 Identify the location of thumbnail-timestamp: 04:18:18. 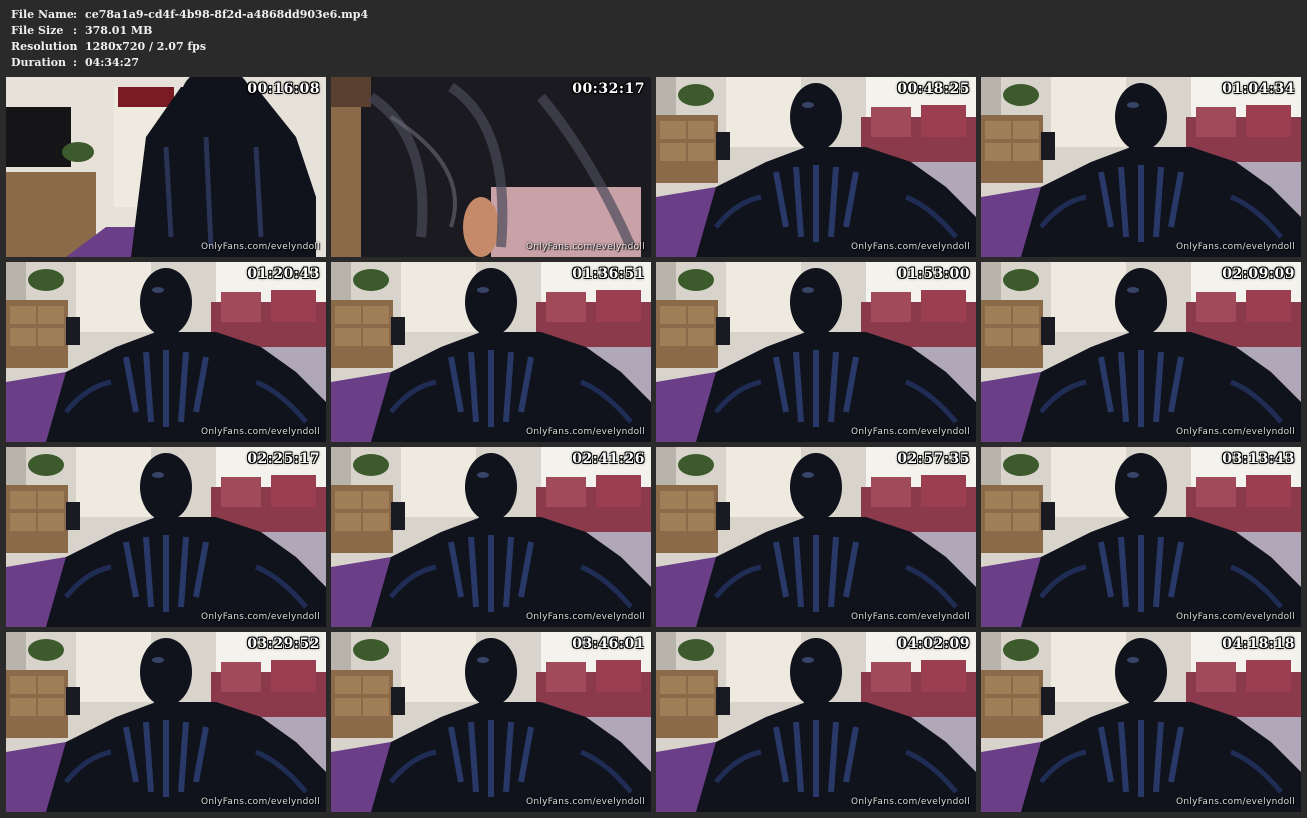
(1258, 644).